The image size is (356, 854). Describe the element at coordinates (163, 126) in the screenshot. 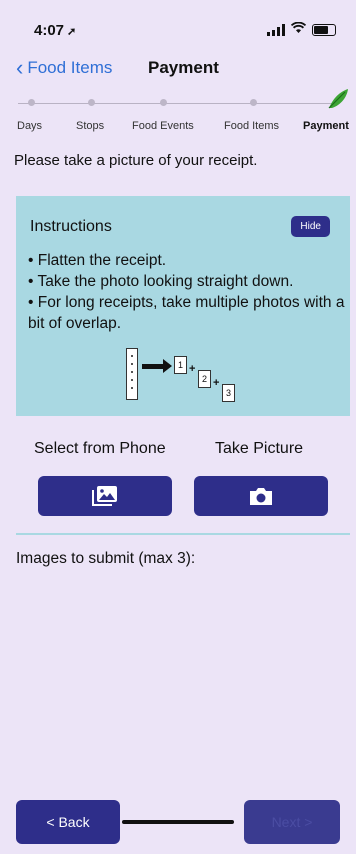

I see `step-label-food-events: Food Events` at that location.